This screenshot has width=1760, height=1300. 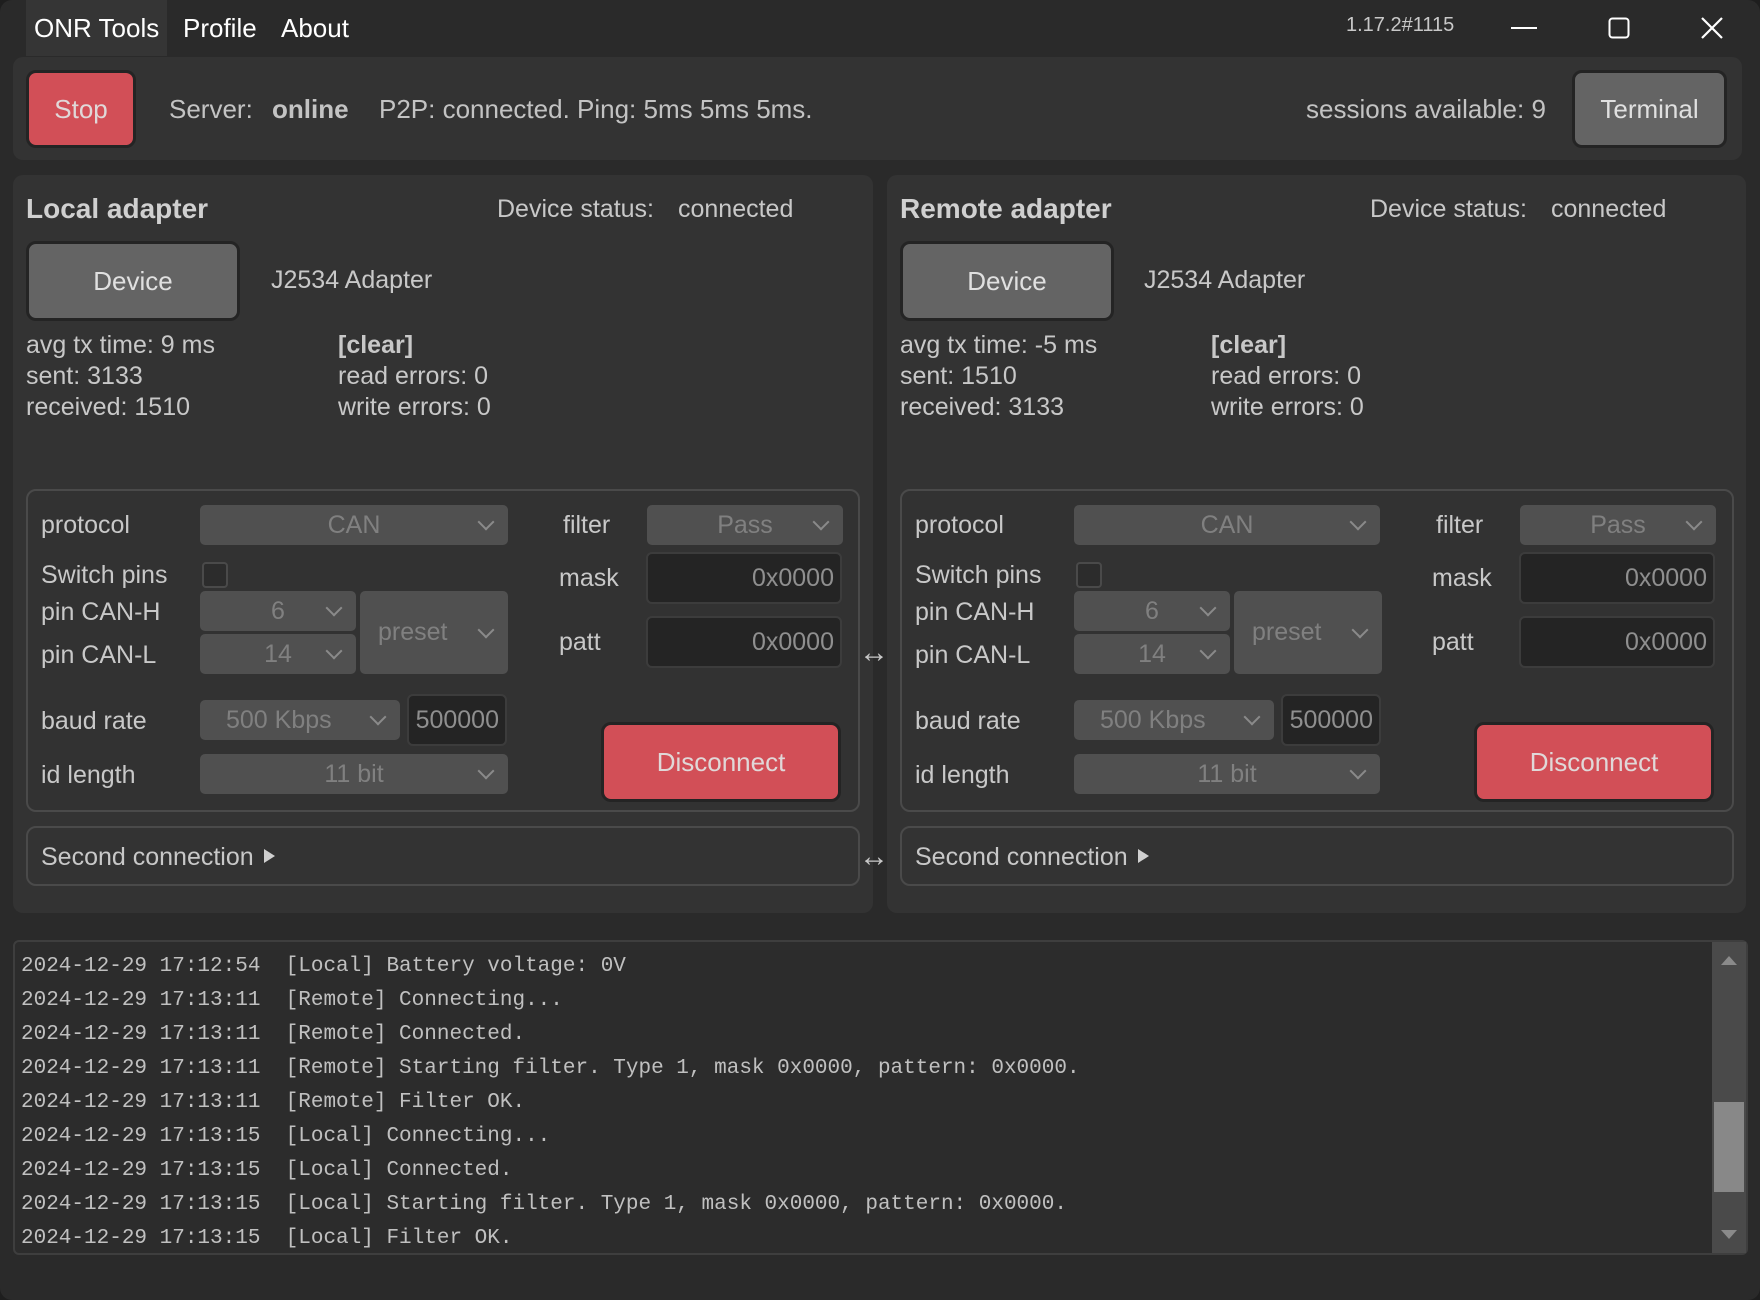 What do you see at coordinates (1712, 28) in the screenshot?
I see `close-button` at bounding box center [1712, 28].